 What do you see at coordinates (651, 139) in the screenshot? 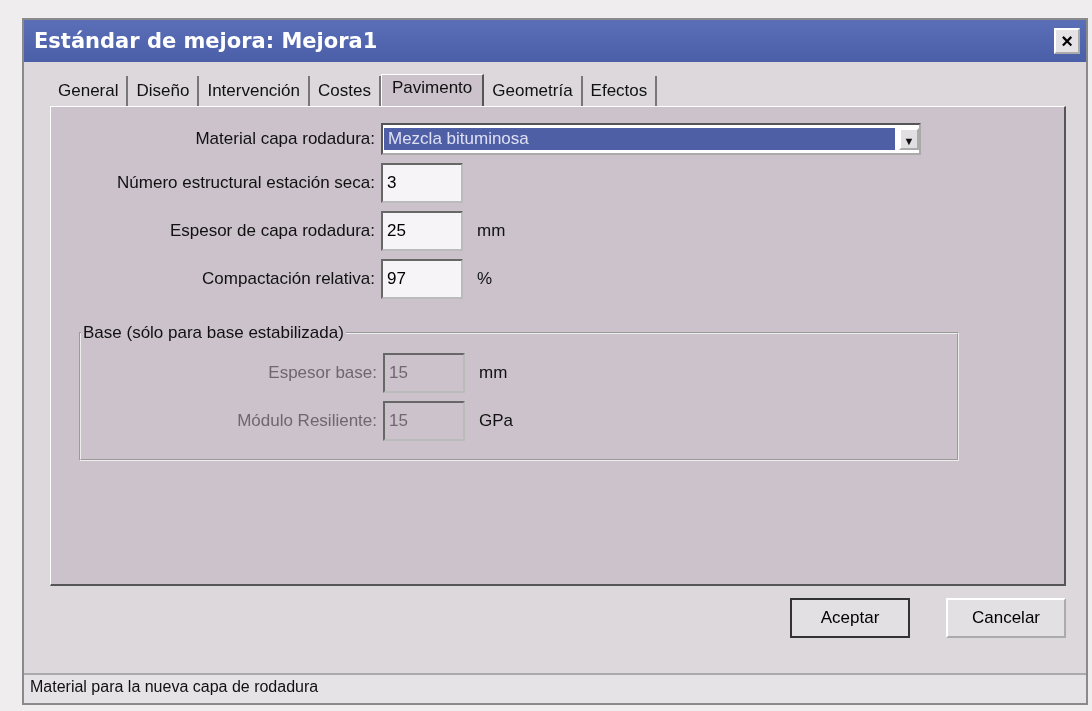
I see `material-dropdown: Mezcla bituminosa ▼` at bounding box center [651, 139].